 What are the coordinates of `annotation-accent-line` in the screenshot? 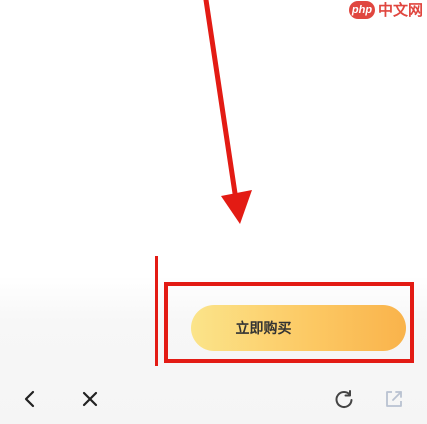 It's located at (156, 311).